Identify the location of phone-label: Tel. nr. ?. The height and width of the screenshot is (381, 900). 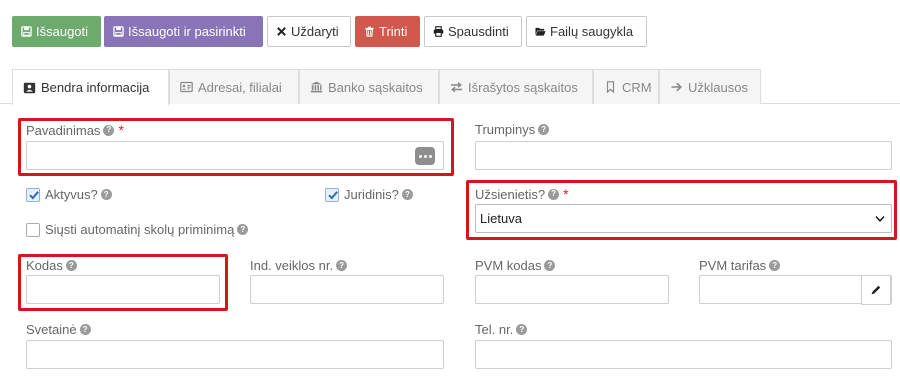
(501, 329).